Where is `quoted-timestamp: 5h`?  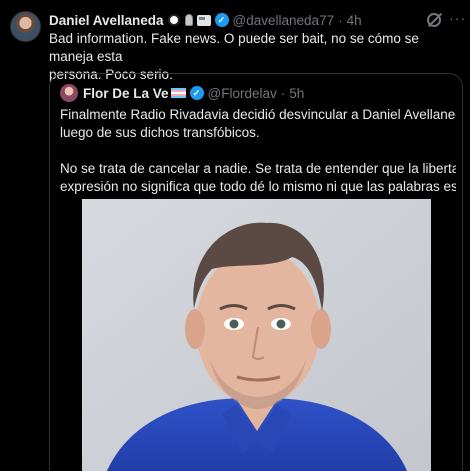 quoted-timestamp: 5h is located at coordinates (297, 93).